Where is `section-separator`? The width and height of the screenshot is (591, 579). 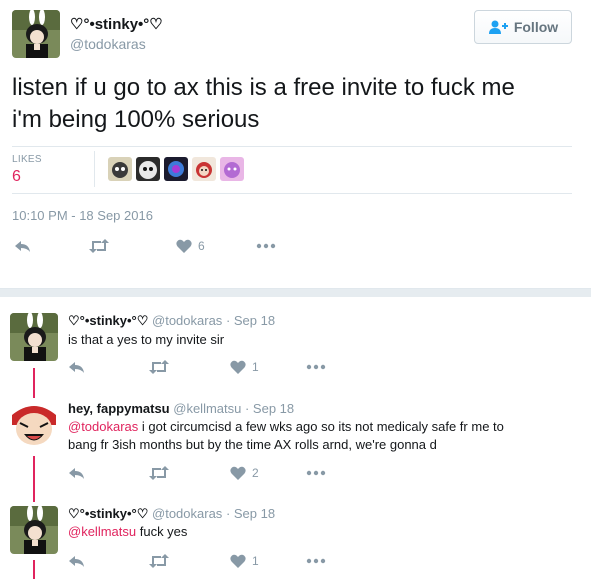
section-separator is located at coordinates (295, 292).